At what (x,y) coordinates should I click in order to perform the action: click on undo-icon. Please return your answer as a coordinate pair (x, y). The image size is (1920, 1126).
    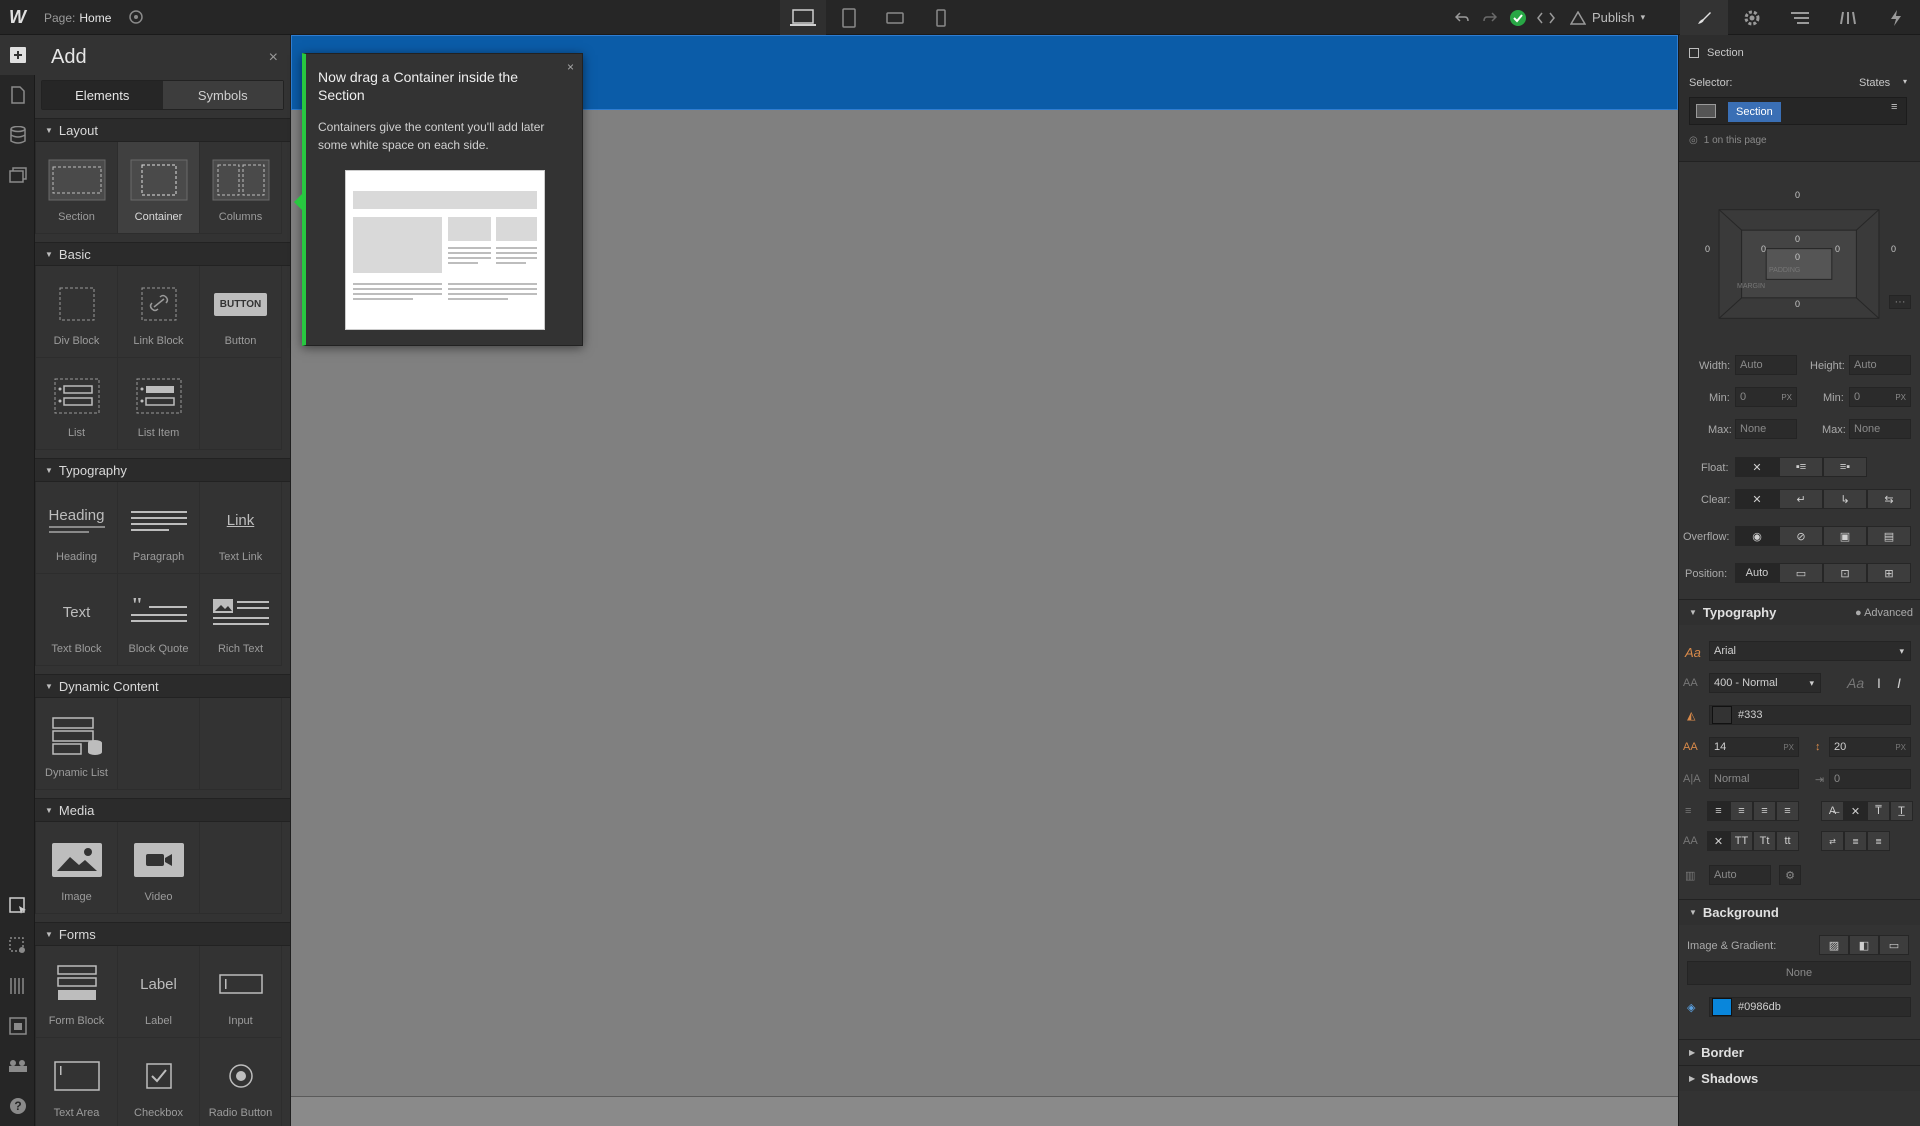
    Looking at the image, I should click on (1462, 17).